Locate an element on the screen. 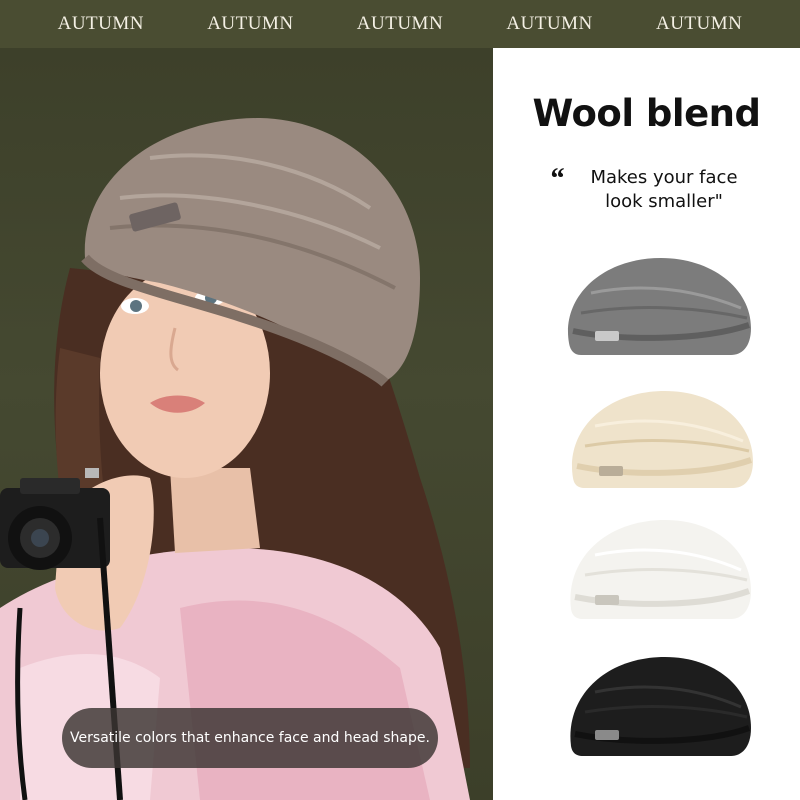 Image resolution: width=800 pixels, height=800 pixels. white-beret-swatch is located at coordinates (660, 568).